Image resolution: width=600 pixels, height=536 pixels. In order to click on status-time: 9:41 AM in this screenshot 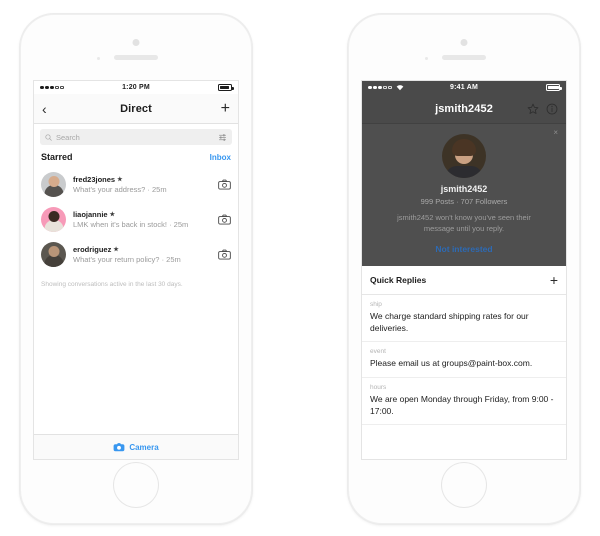, I will do `click(464, 87)`.